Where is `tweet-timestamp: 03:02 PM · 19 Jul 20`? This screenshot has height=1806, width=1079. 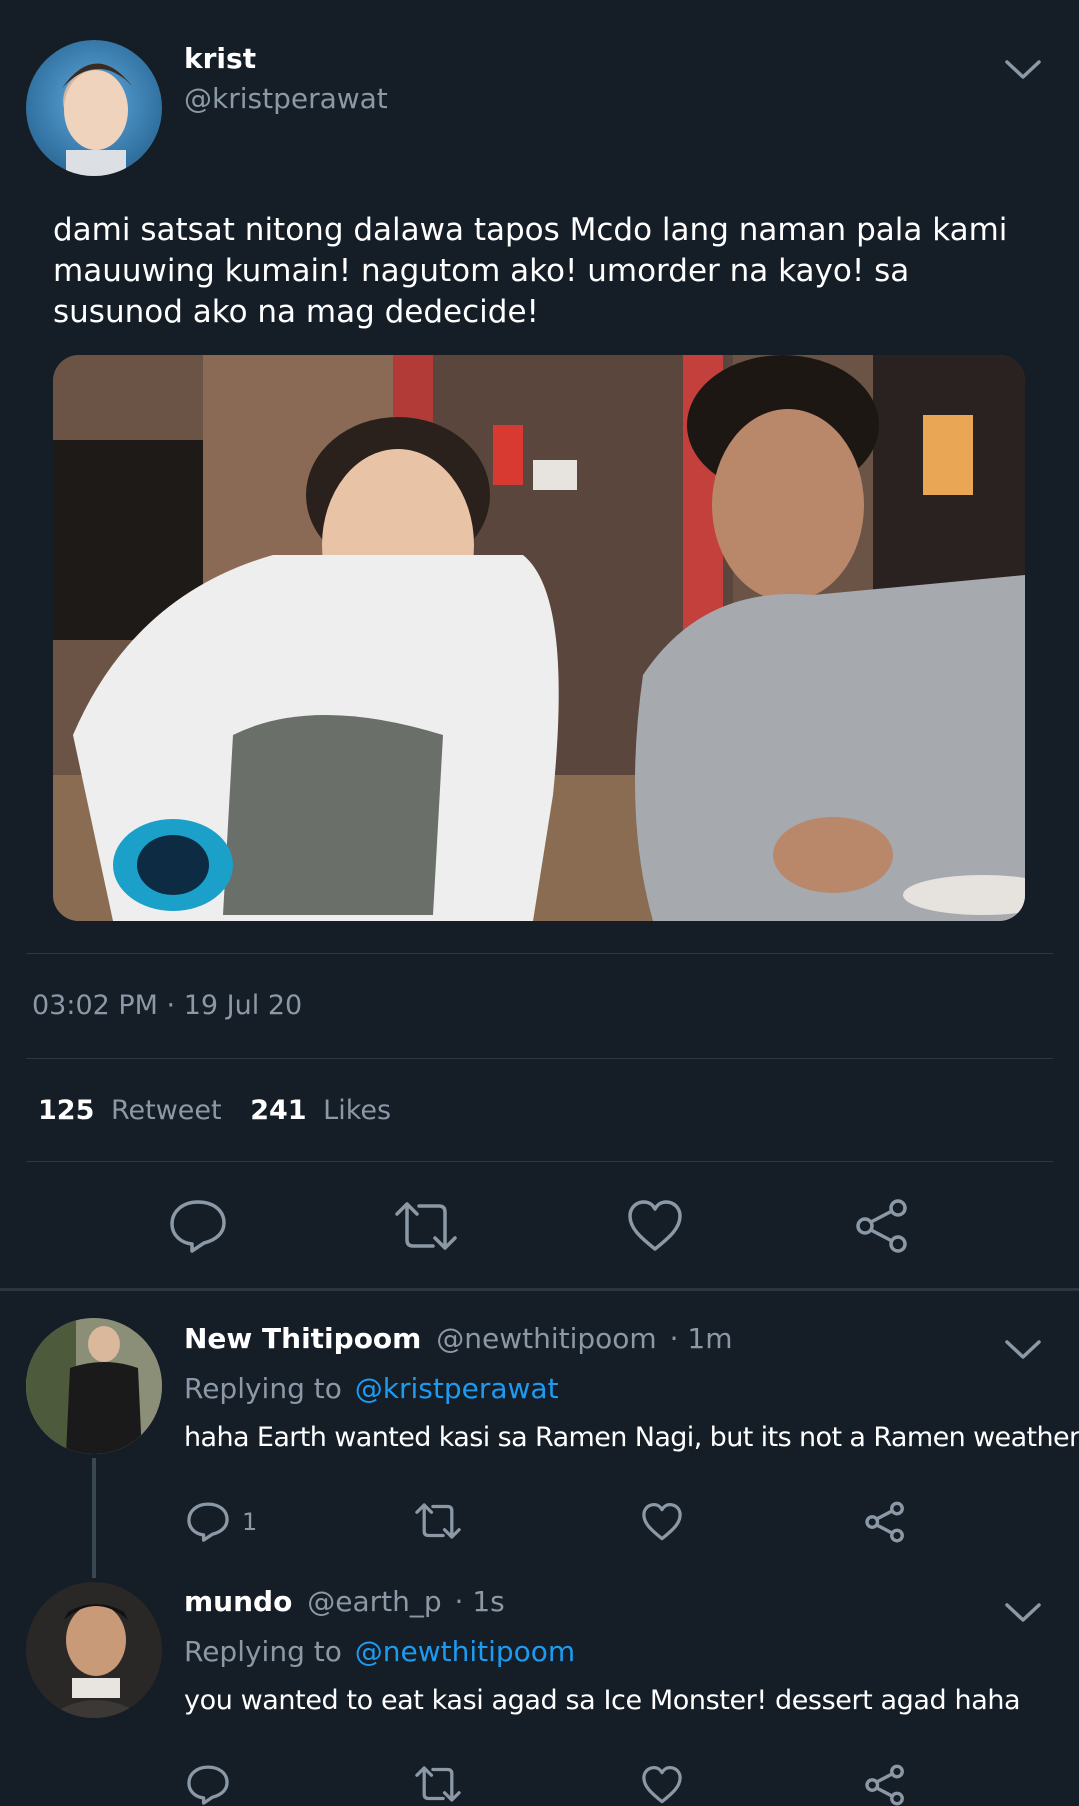 tweet-timestamp: 03:02 PM · 19 Jul 20 is located at coordinates (167, 1005).